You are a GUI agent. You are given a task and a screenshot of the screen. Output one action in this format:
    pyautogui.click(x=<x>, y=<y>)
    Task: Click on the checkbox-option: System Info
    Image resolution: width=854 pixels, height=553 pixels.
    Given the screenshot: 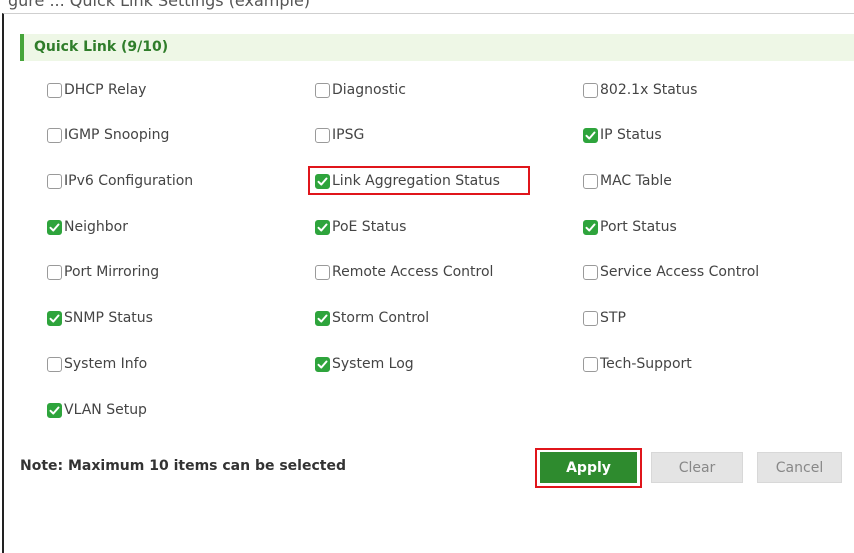 What is the action you would take?
    pyautogui.click(x=97, y=364)
    